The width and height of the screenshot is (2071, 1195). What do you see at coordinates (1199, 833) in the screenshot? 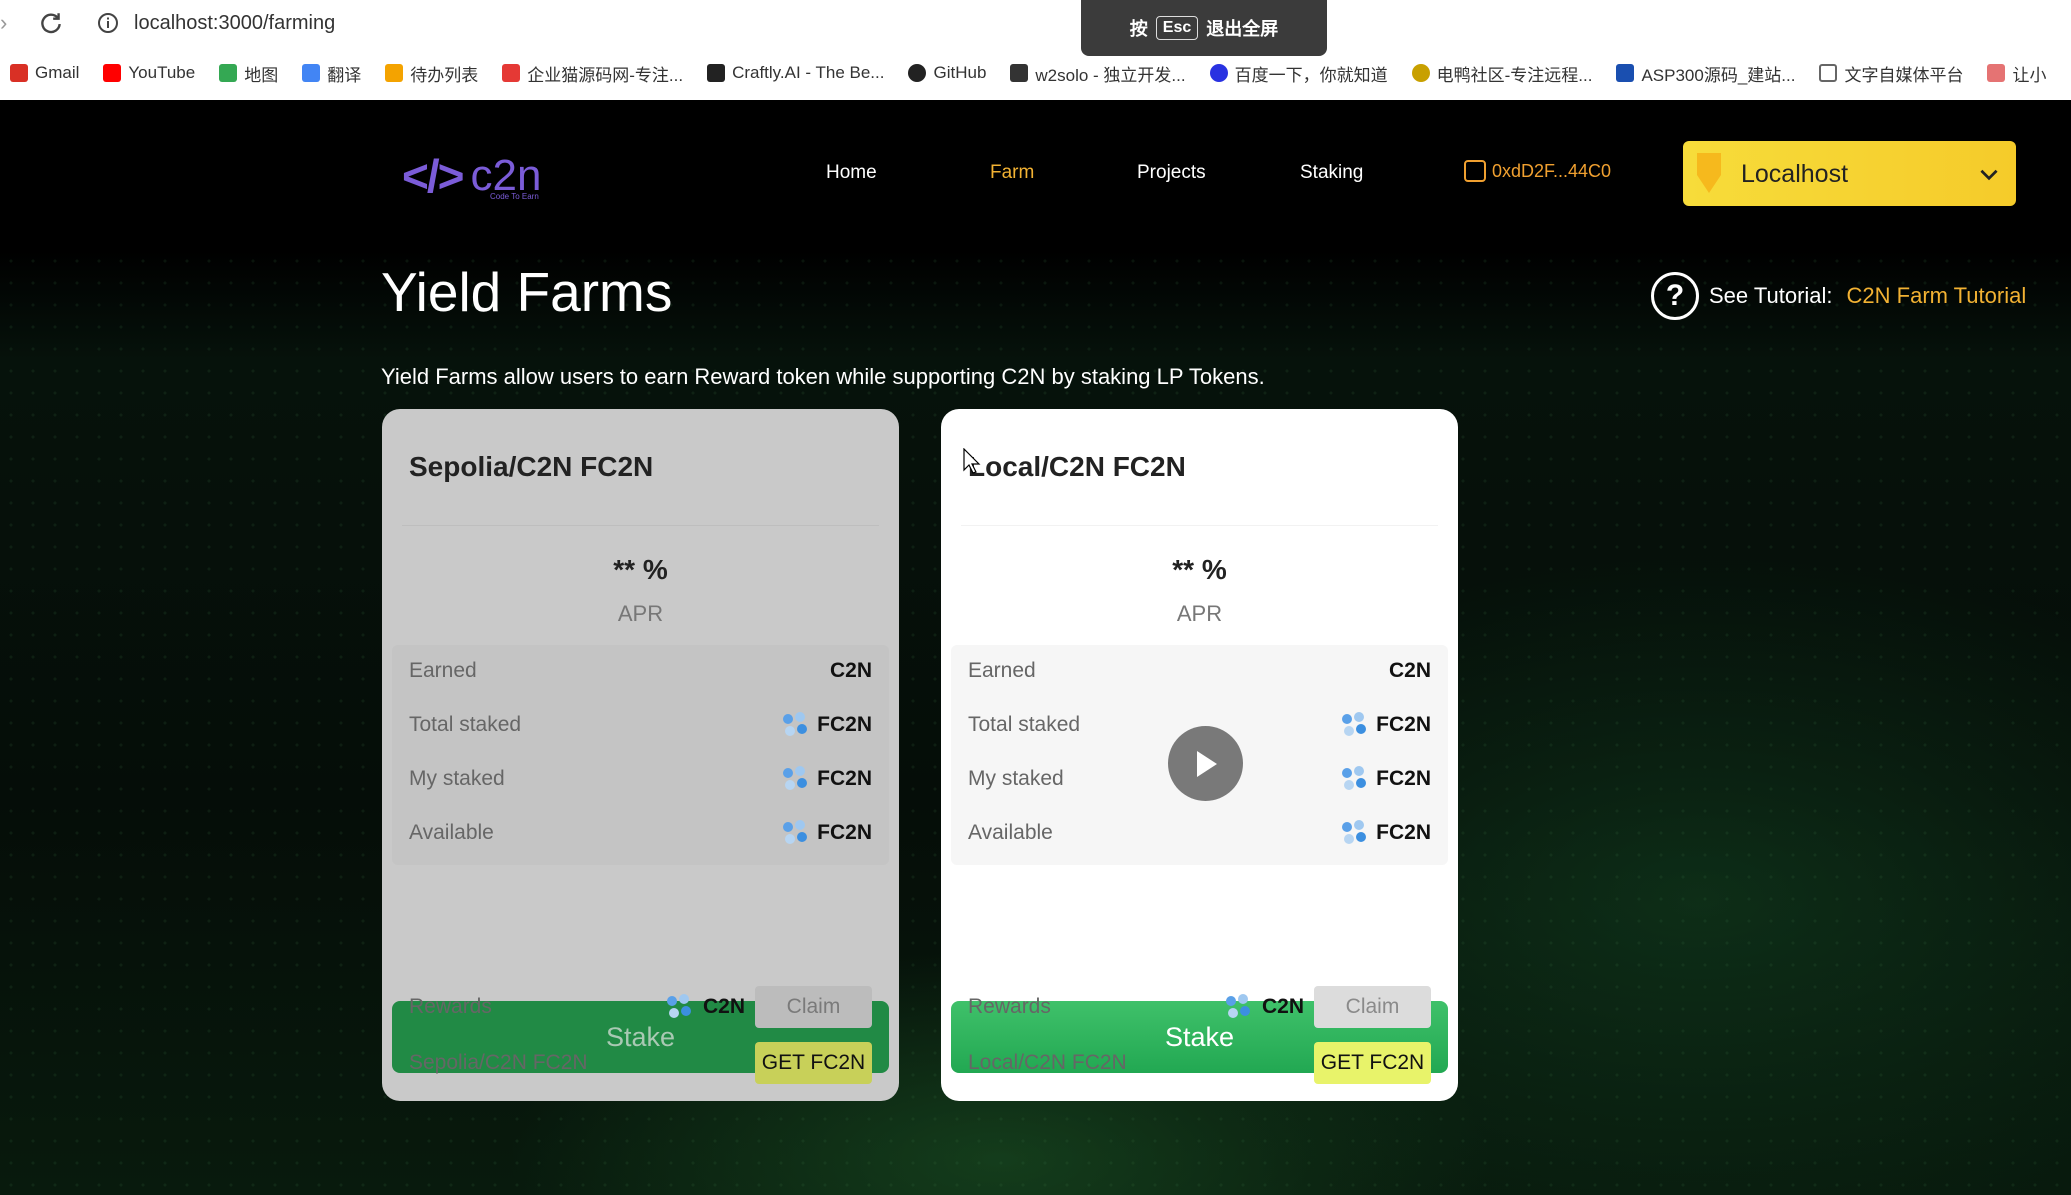
I see `available-row: Available FC2N` at bounding box center [1199, 833].